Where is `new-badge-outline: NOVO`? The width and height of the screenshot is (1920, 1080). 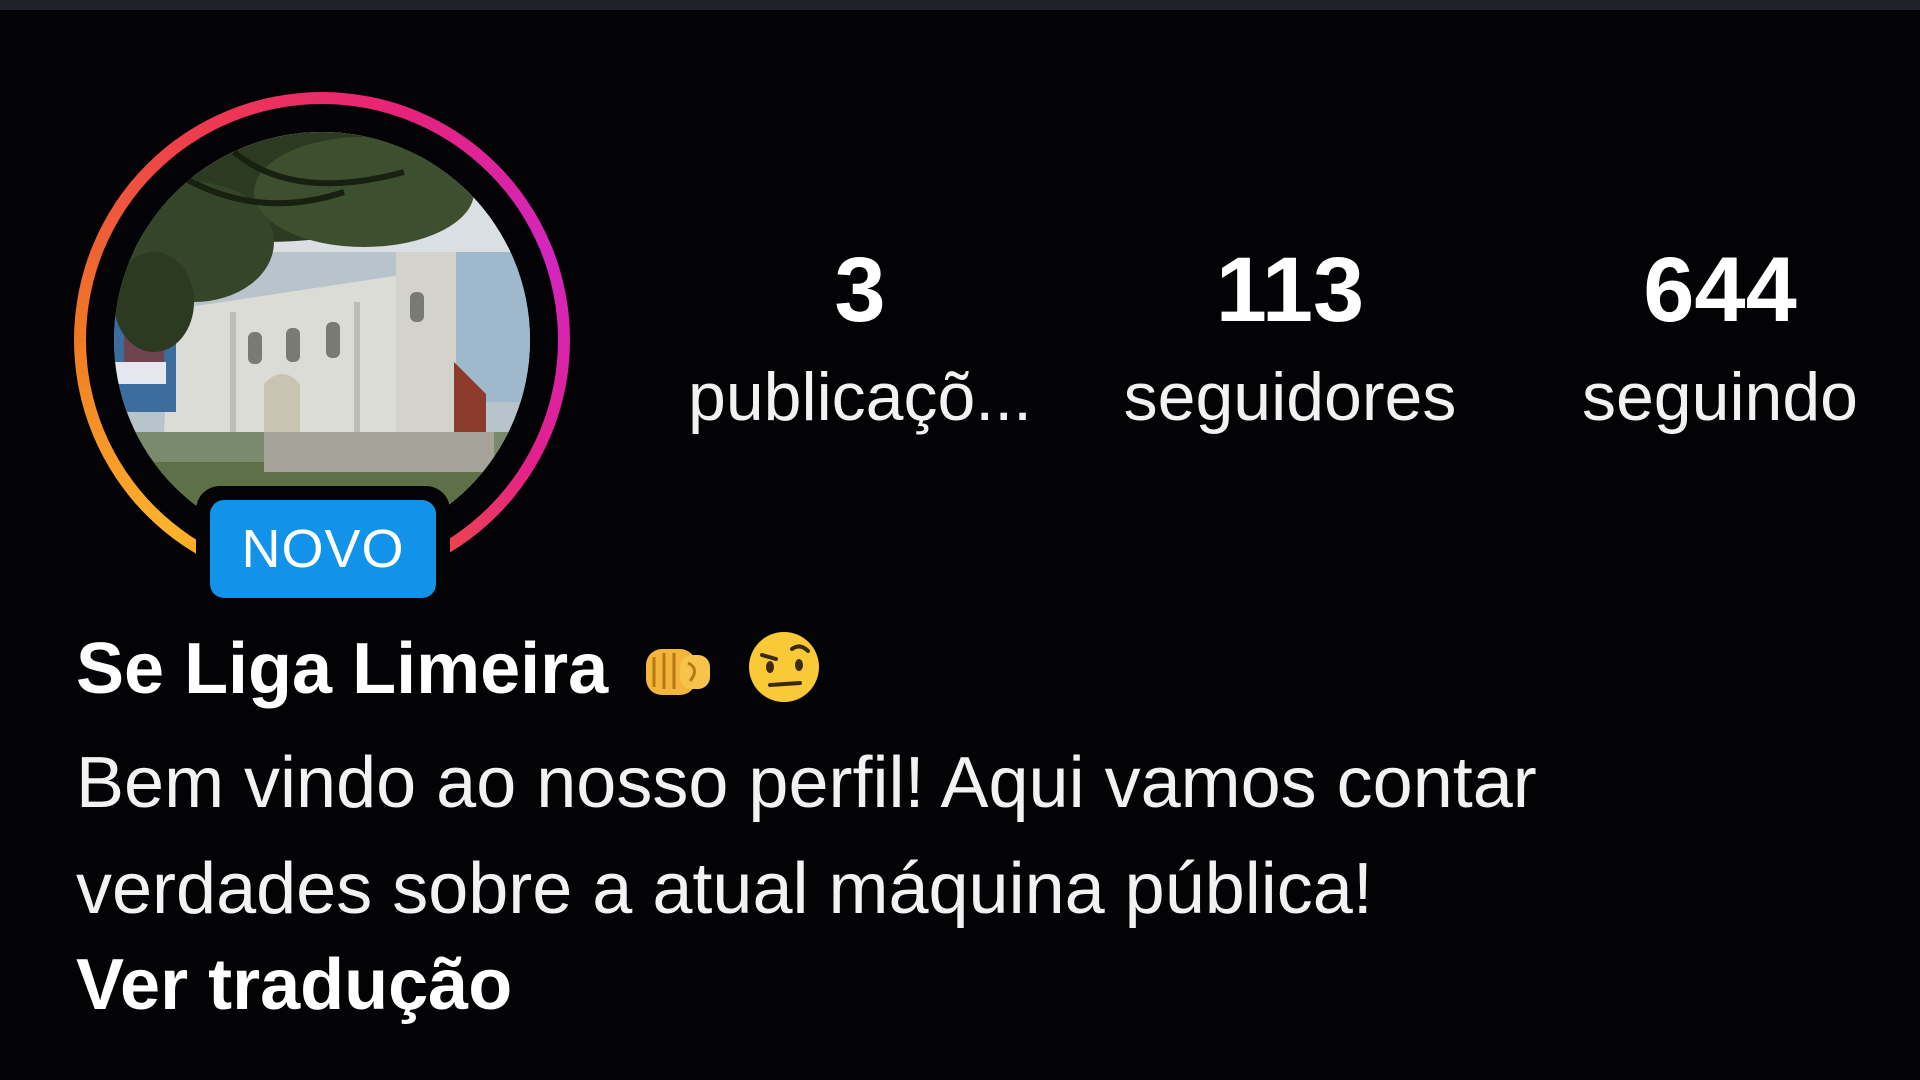
new-badge-outline: NOVO is located at coordinates (323, 549).